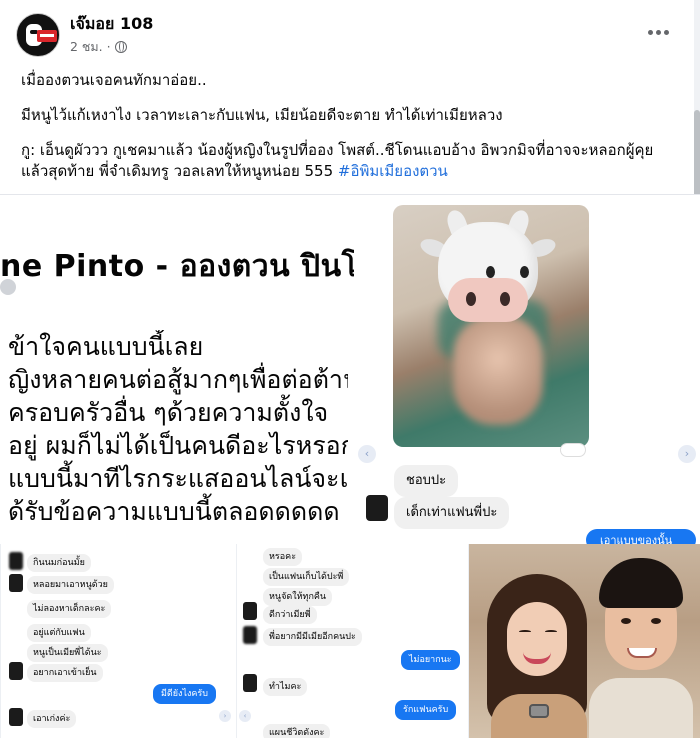 The height and width of the screenshot is (738, 700). I want to click on screenshot-line: แบบนี้มาทีไรกระแสออนไลน์จะแรง, so click(178, 478).